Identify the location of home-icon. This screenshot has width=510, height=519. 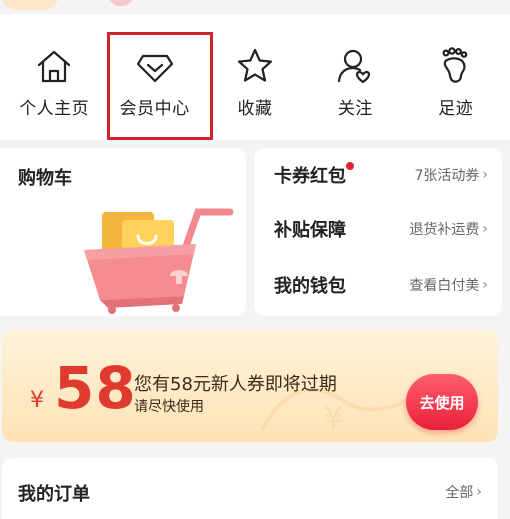
(54, 66).